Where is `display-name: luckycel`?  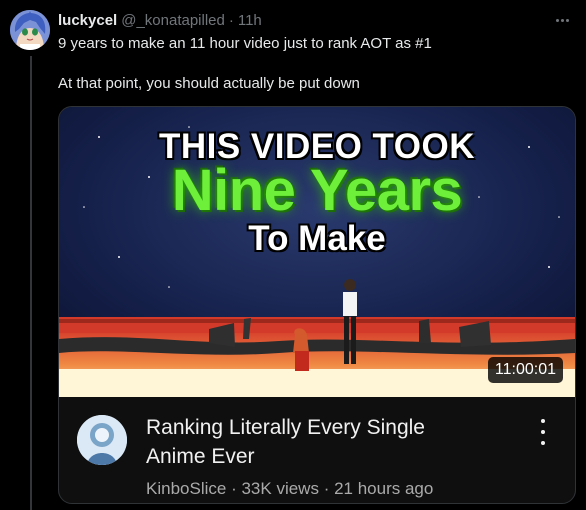 display-name: luckycel is located at coordinates (87, 20).